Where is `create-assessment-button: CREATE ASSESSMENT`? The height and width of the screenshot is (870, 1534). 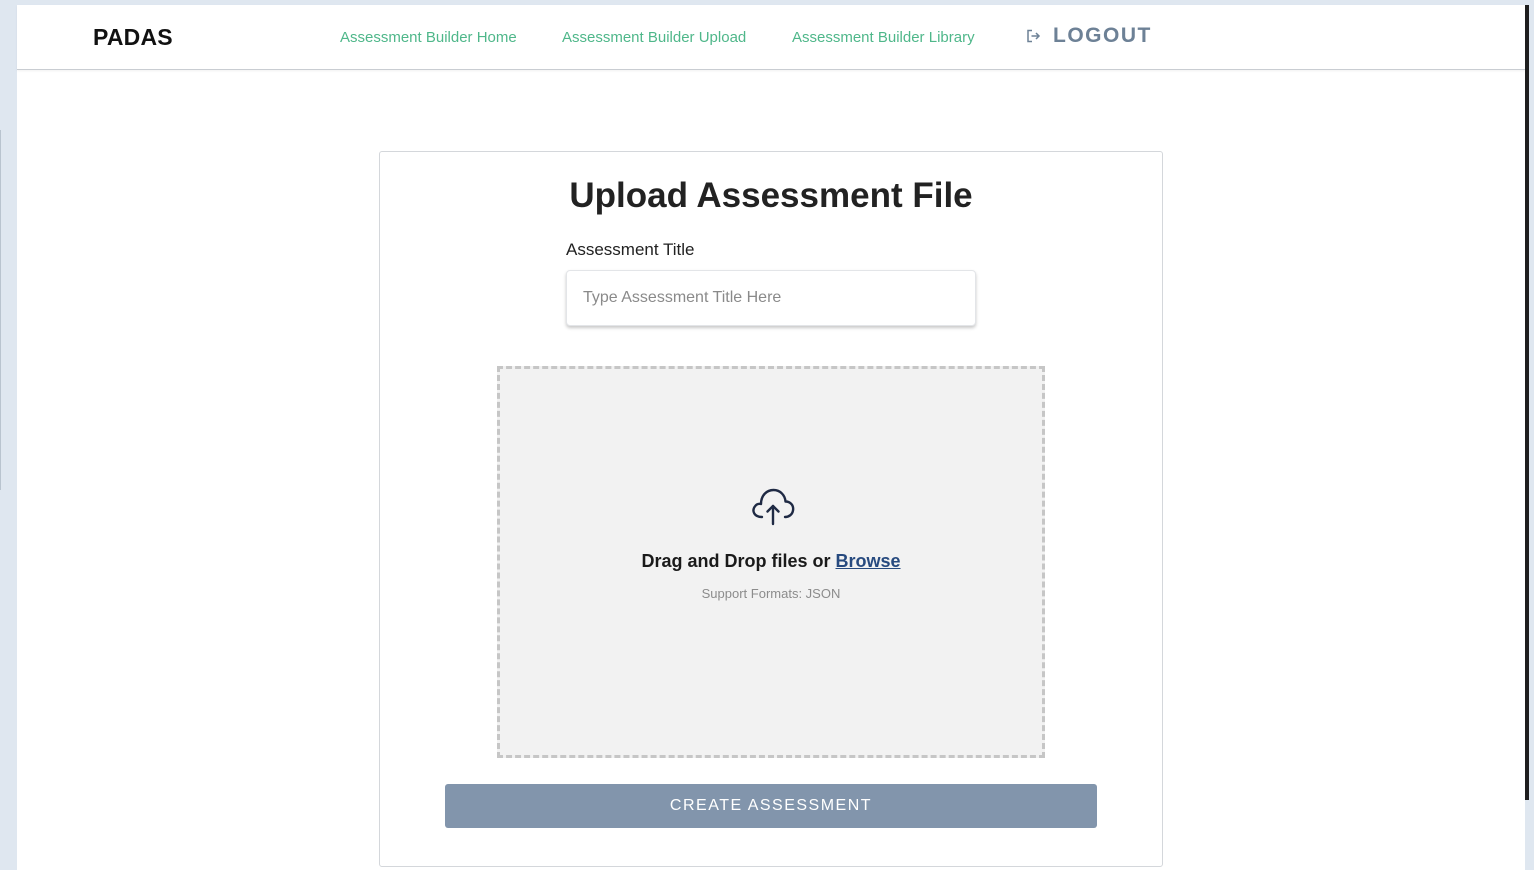
create-assessment-button: CREATE ASSESSMENT is located at coordinates (771, 806).